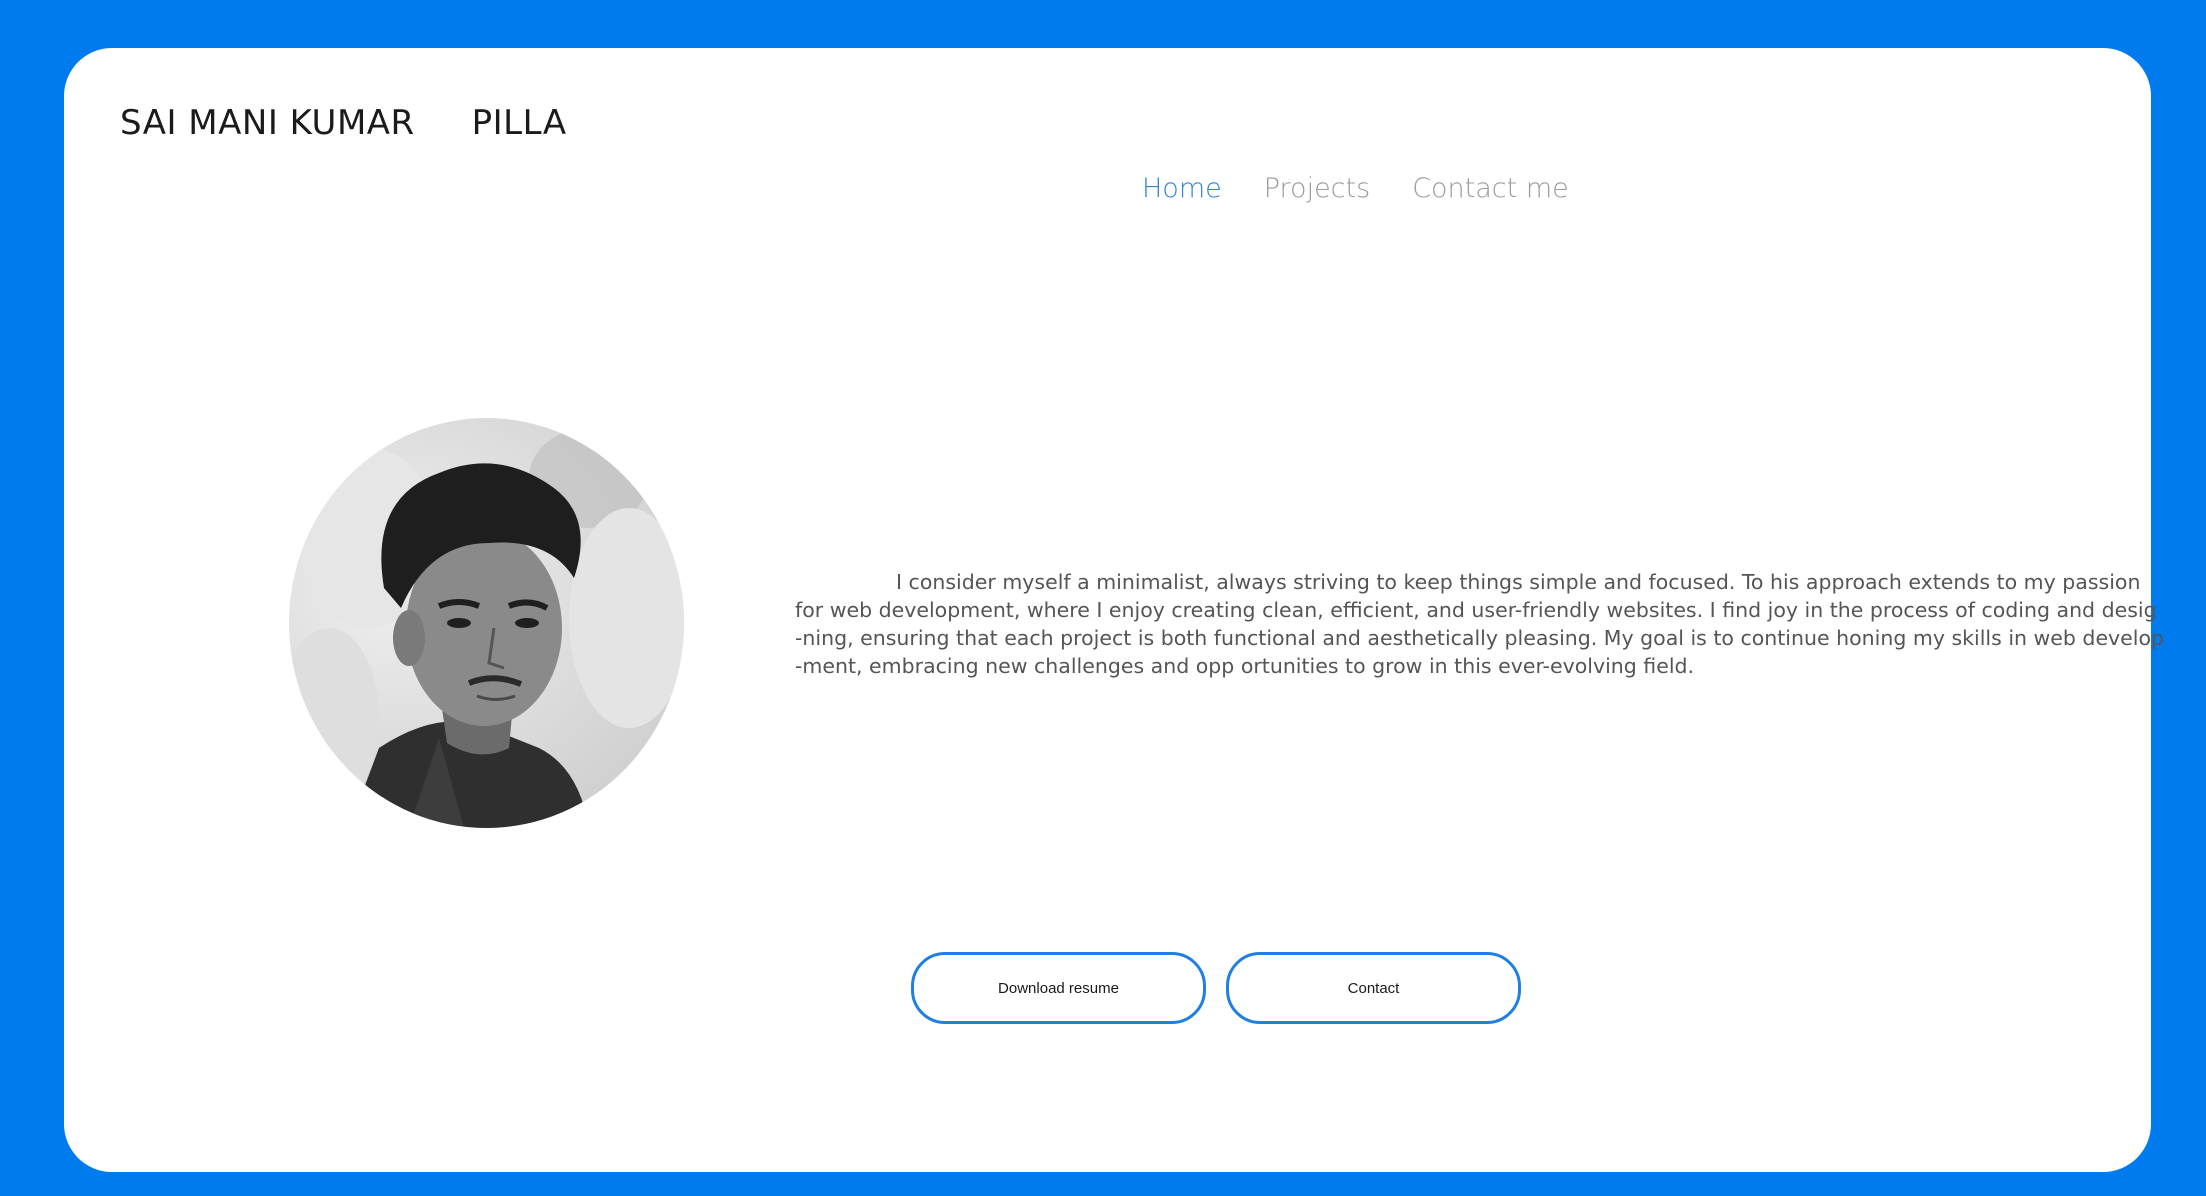 Image resolution: width=2206 pixels, height=1196 pixels. I want to click on contact-button: Contact, so click(1373, 988).